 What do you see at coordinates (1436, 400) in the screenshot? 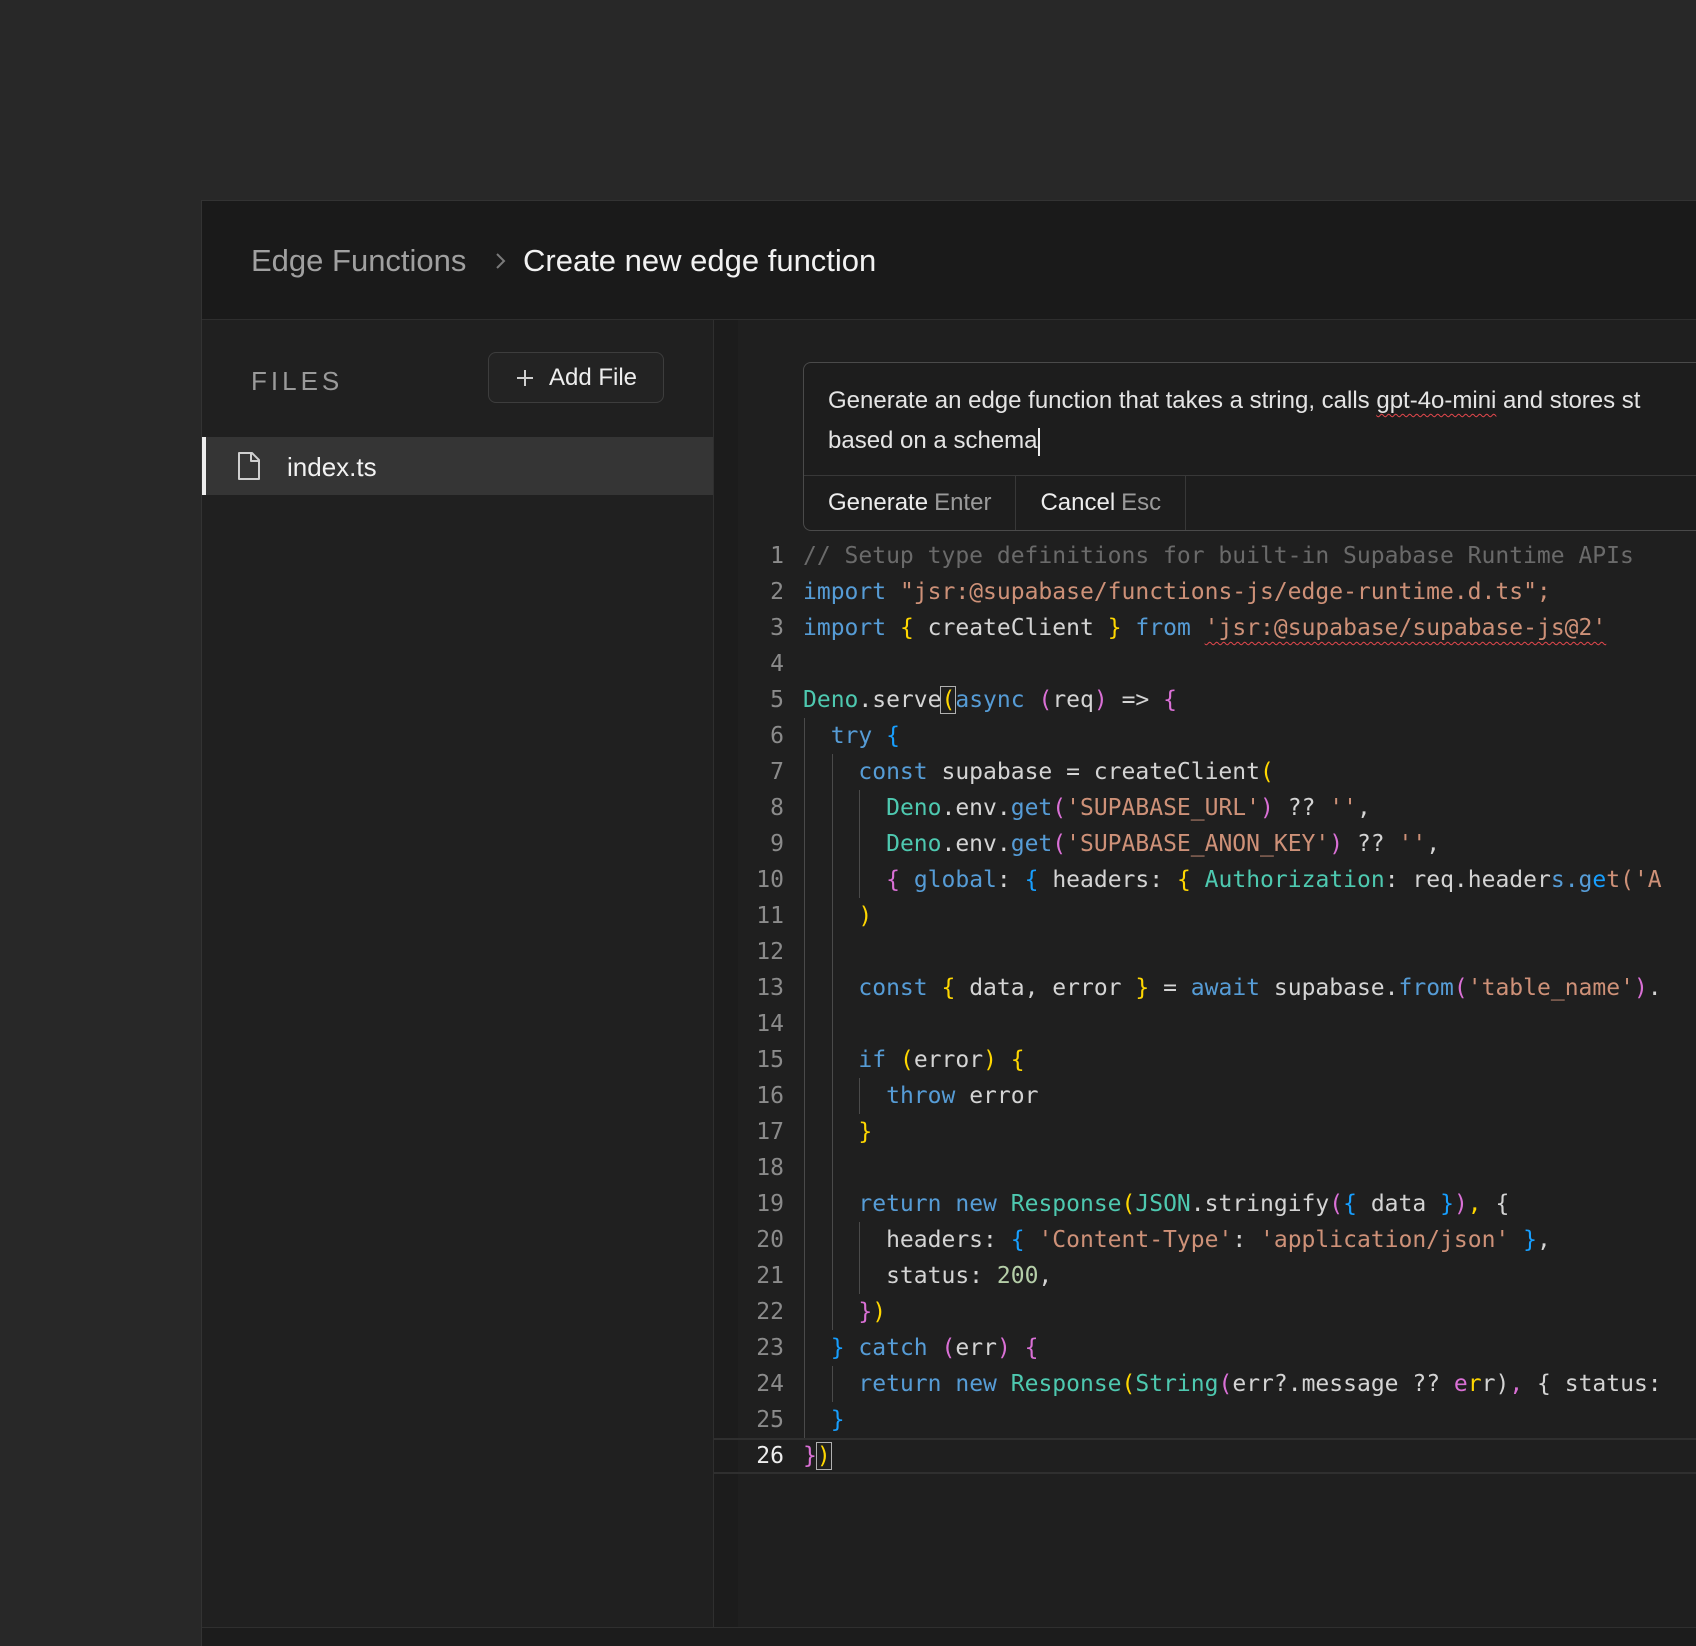
I see `prompt-misspelled-word: gpt-4o-mini` at bounding box center [1436, 400].